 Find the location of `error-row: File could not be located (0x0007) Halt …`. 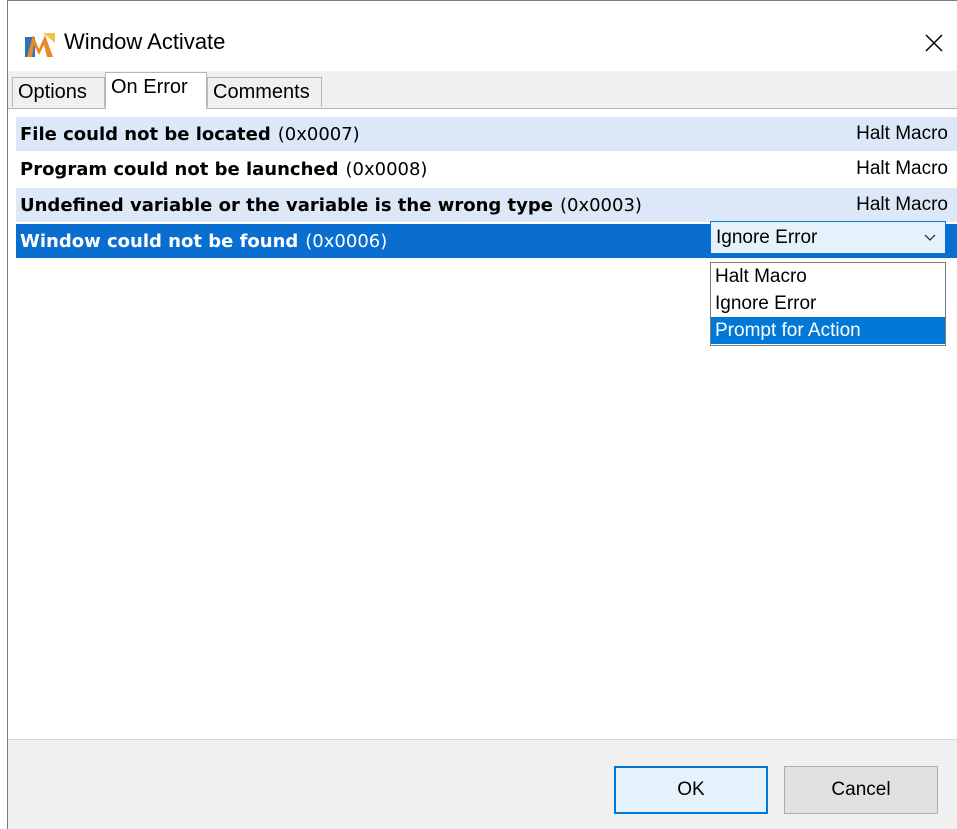

error-row: File could not be located (0x0007) Halt … is located at coordinates (486, 134).